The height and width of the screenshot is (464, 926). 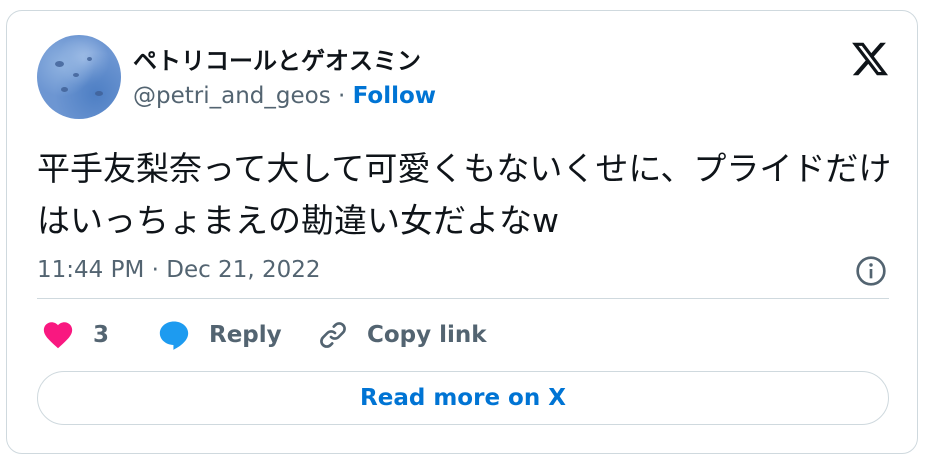 What do you see at coordinates (870, 59) in the screenshot?
I see `x-logo-icon` at bounding box center [870, 59].